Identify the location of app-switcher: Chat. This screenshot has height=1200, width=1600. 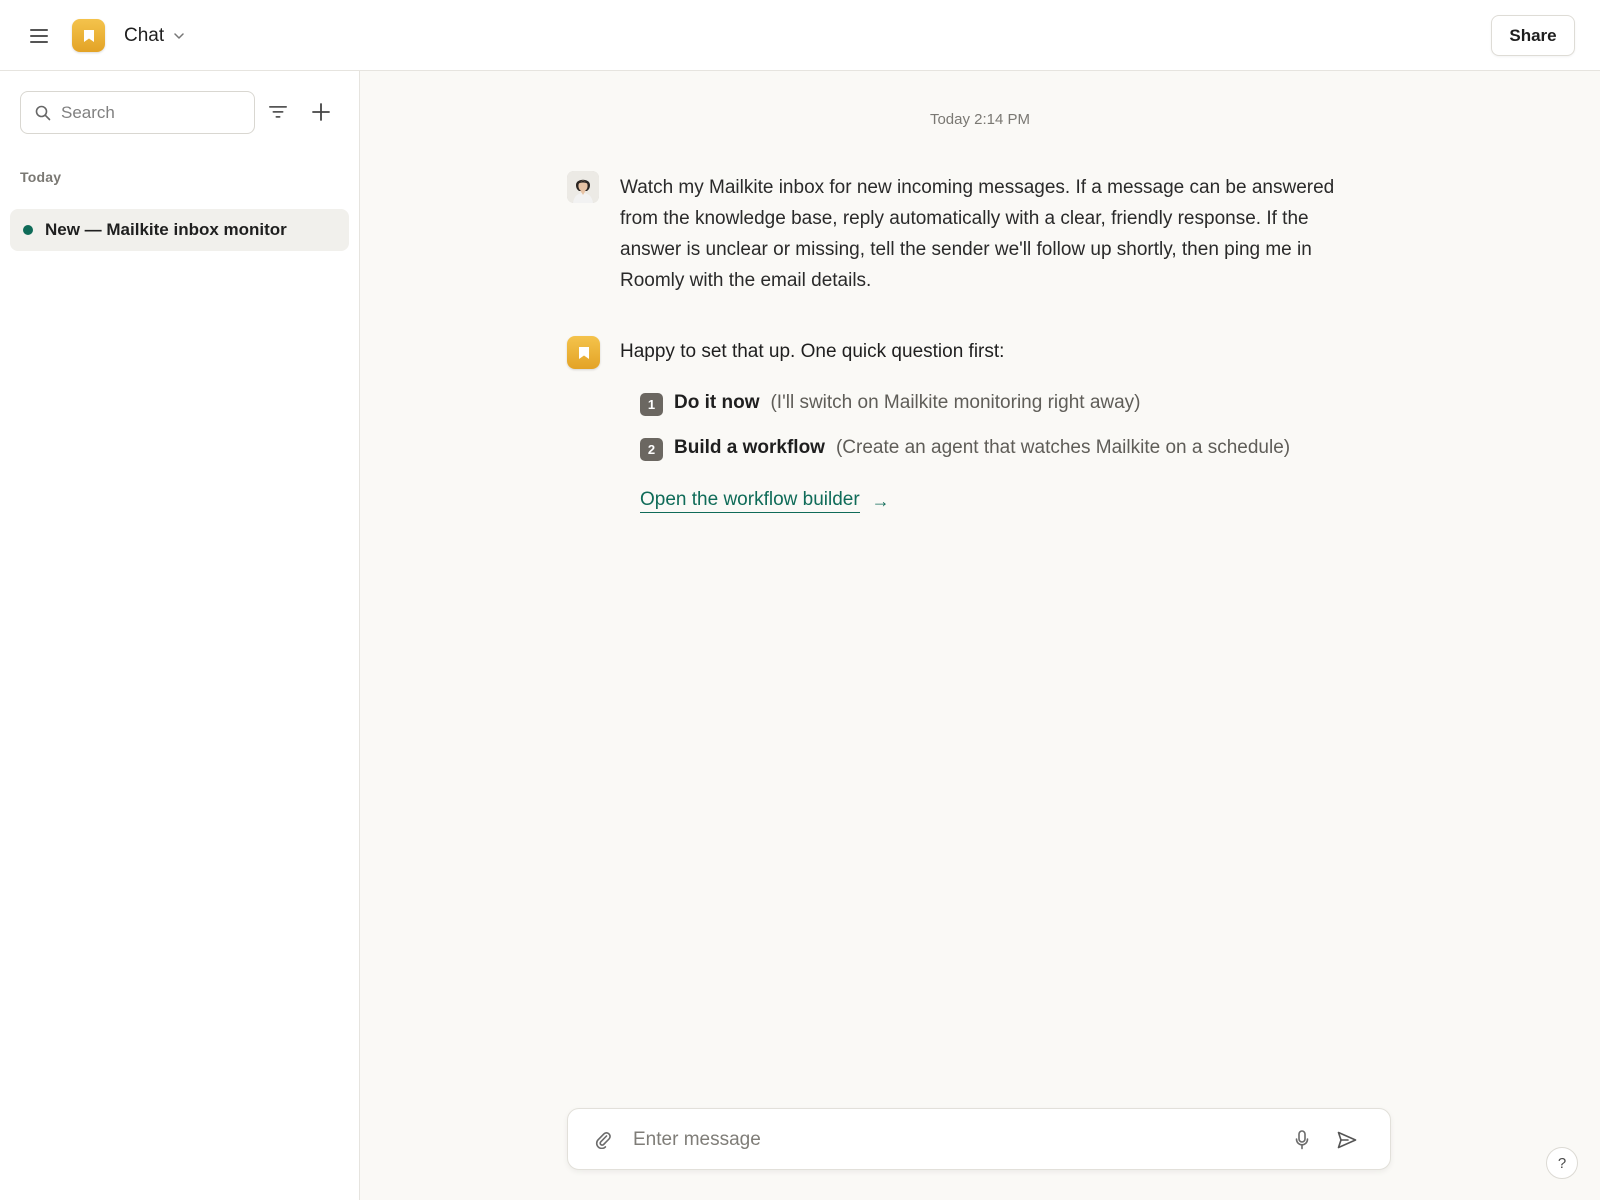
(154, 36).